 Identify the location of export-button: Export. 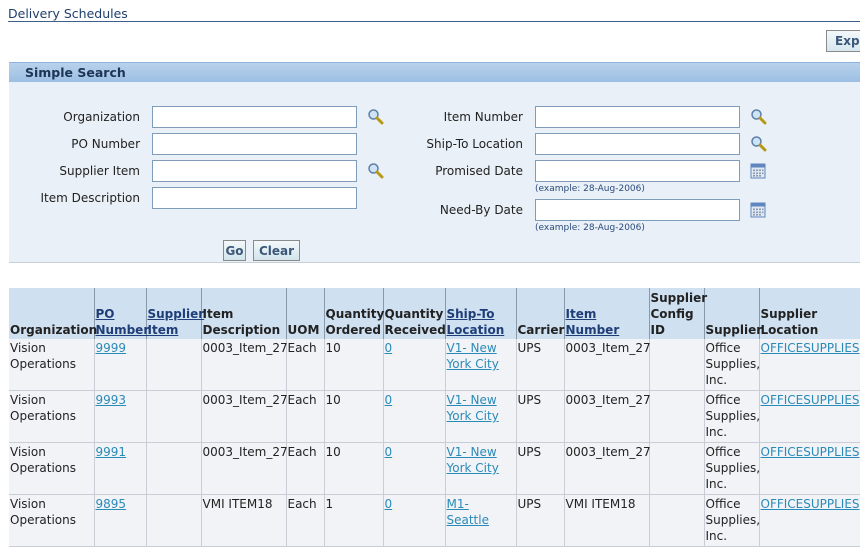
(843, 41).